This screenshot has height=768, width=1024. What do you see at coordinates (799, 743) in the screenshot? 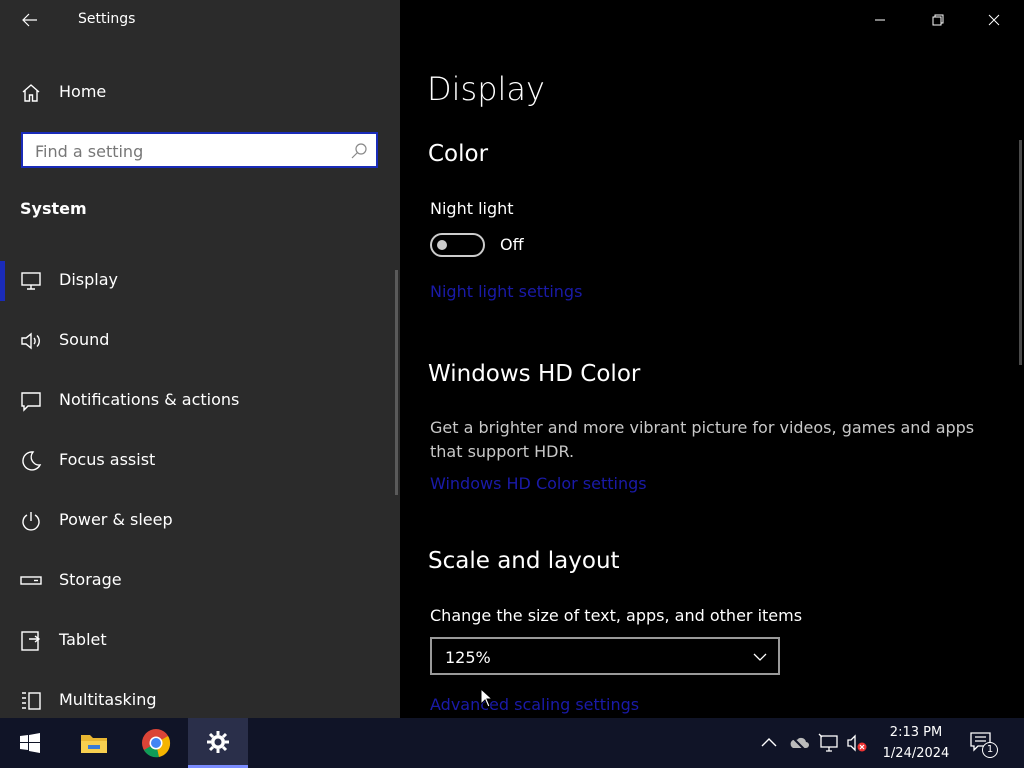
I see `onedrive-offline-icon` at bounding box center [799, 743].